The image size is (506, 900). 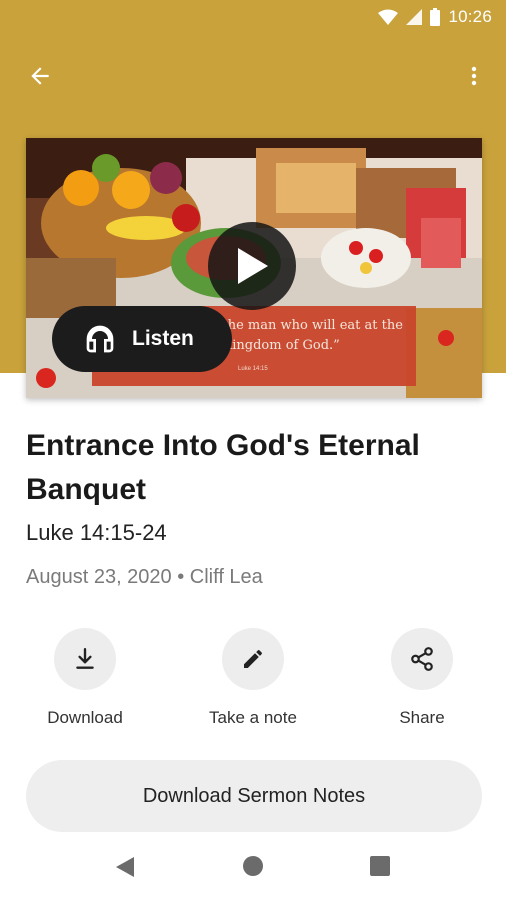 I want to click on battery-icon, so click(x=435, y=17).